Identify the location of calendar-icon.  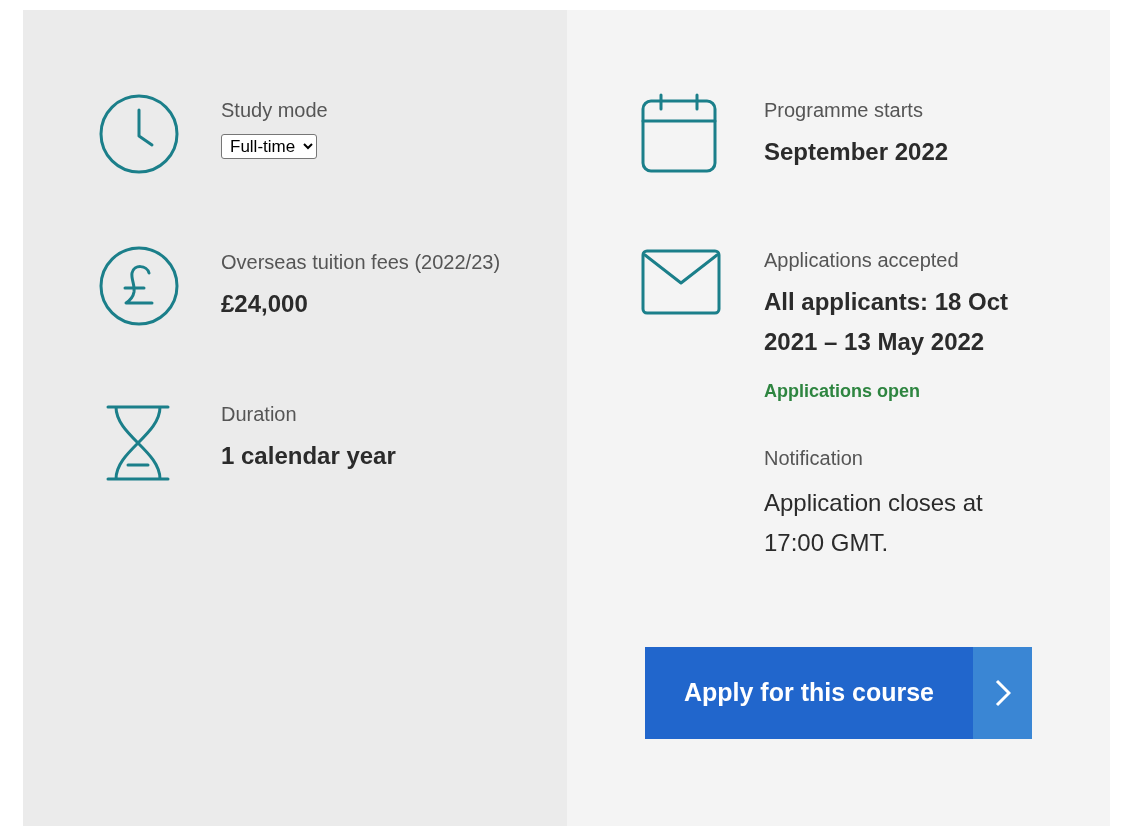
(679, 133).